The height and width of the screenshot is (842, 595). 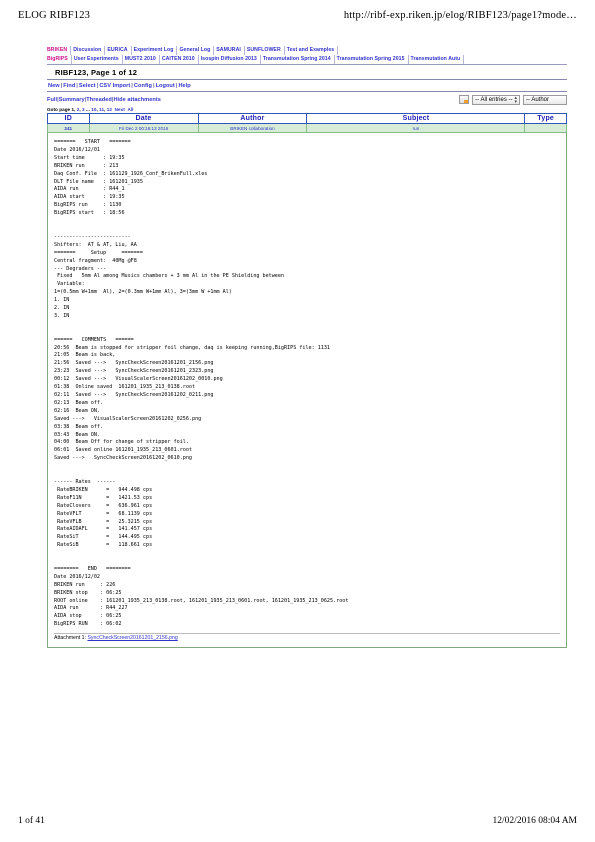 I want to click on entries-filter-select: -- All entries -- ▴ ▾, so click(x=496, y=99).